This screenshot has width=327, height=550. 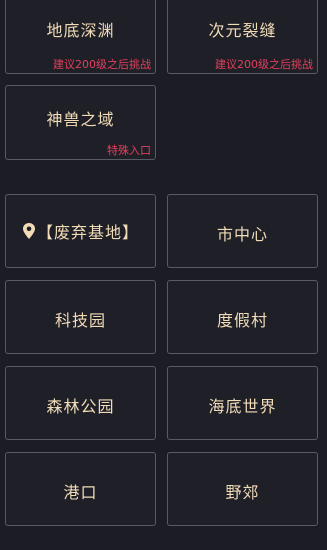 I want to click on dungeon-note: 特殊入口, so click(x=129, y=150).